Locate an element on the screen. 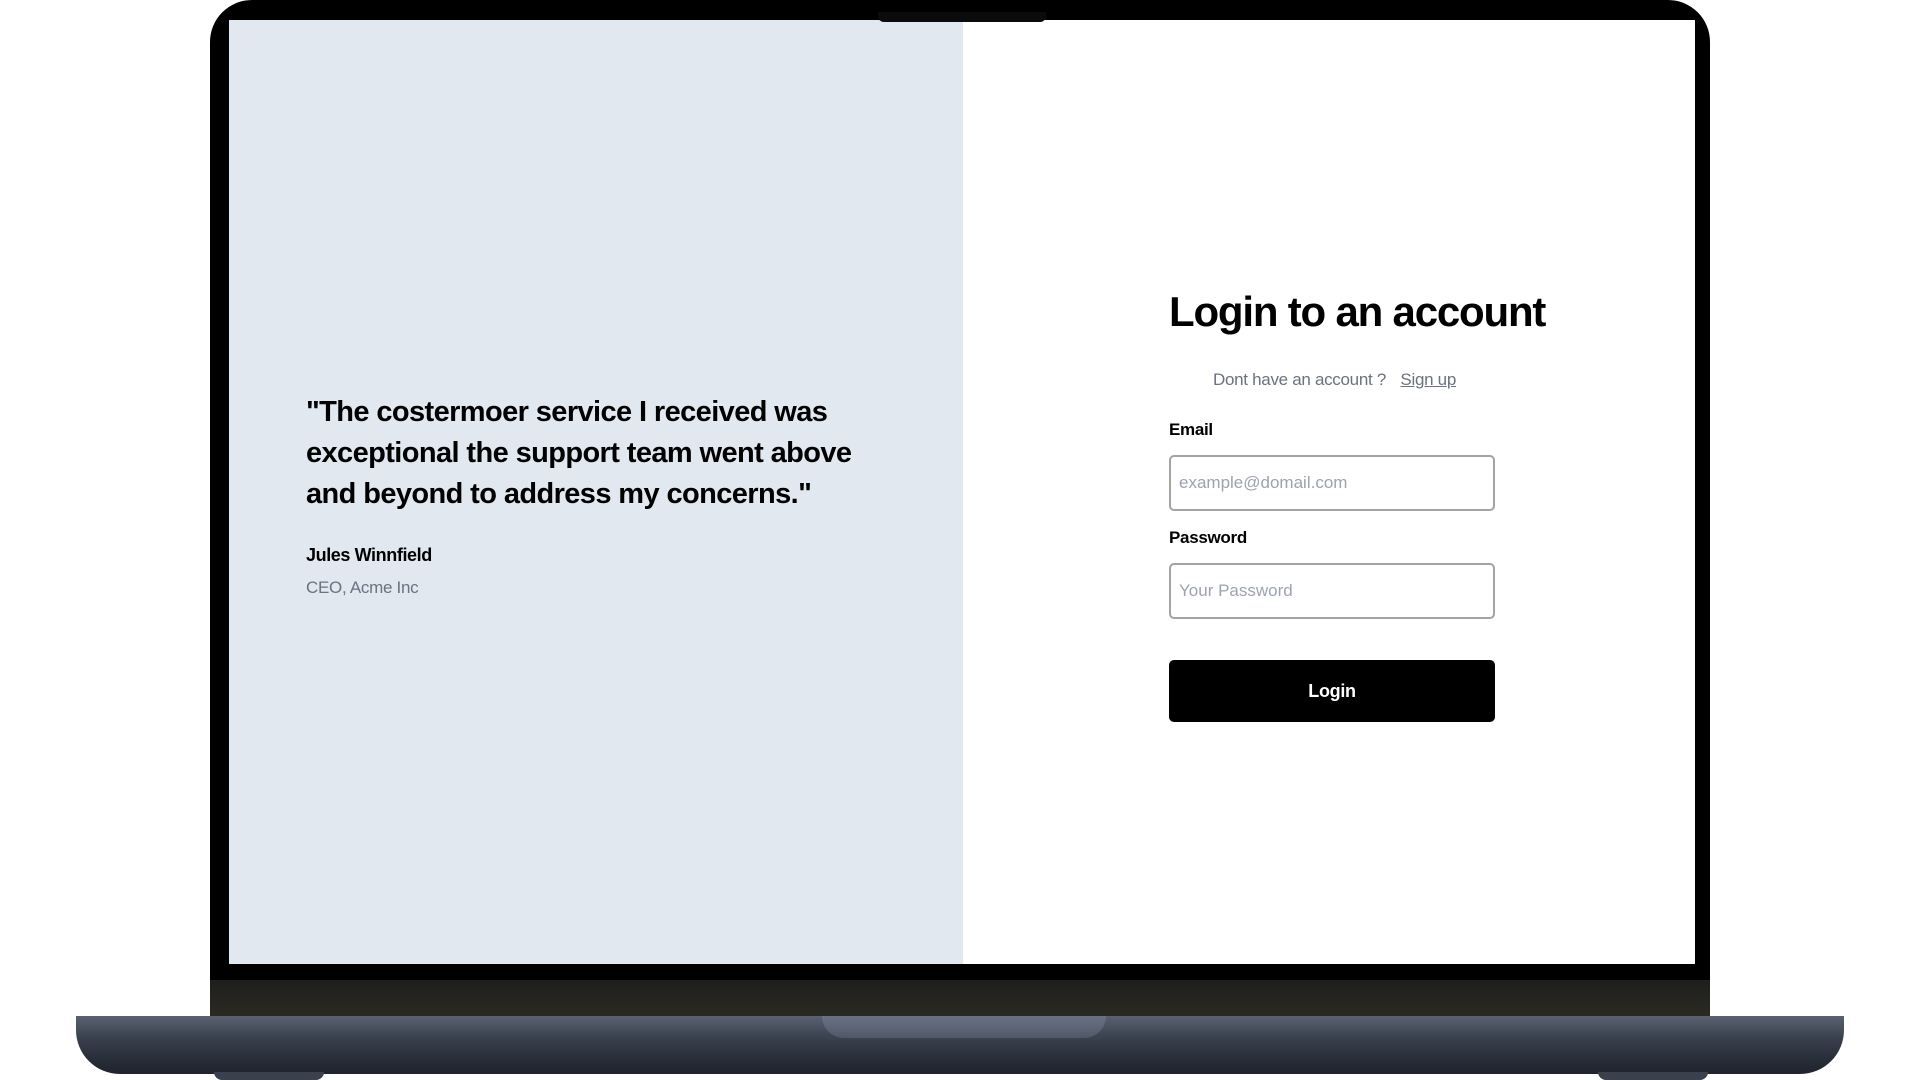 The image size is (1920, 1080). page-title: Login to an account is located at coordinates (1357, 311).